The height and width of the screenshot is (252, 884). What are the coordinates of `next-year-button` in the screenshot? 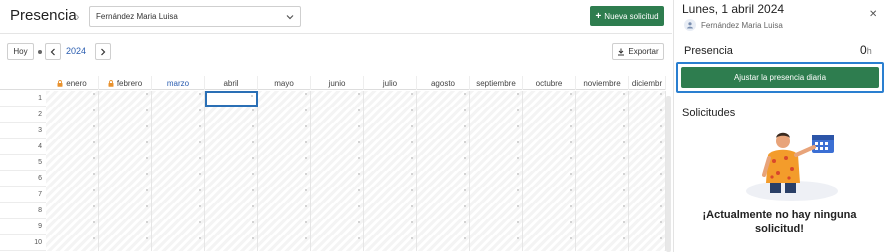 It's located at (103, 51).